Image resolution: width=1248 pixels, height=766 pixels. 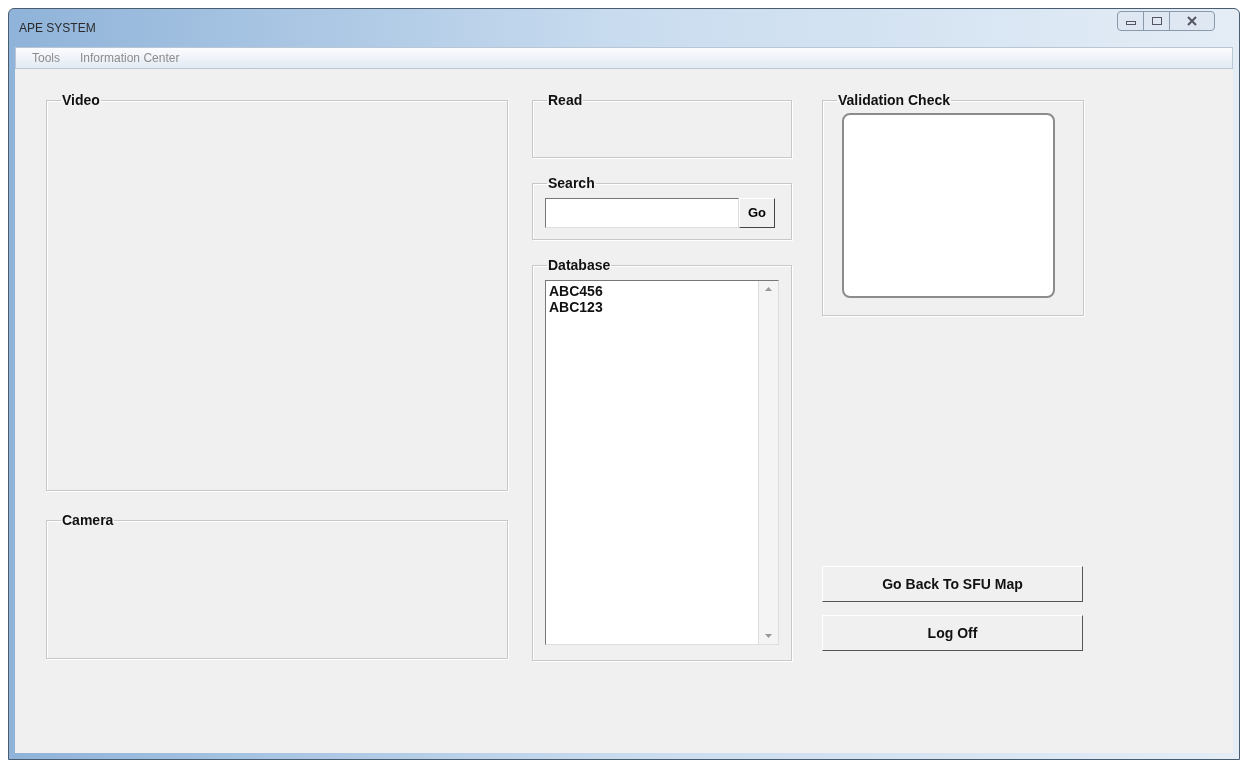 What do you see at coordinates (579, 265) in the screenshot?
I see `group-title: Database` at bounding box center [579, 265].